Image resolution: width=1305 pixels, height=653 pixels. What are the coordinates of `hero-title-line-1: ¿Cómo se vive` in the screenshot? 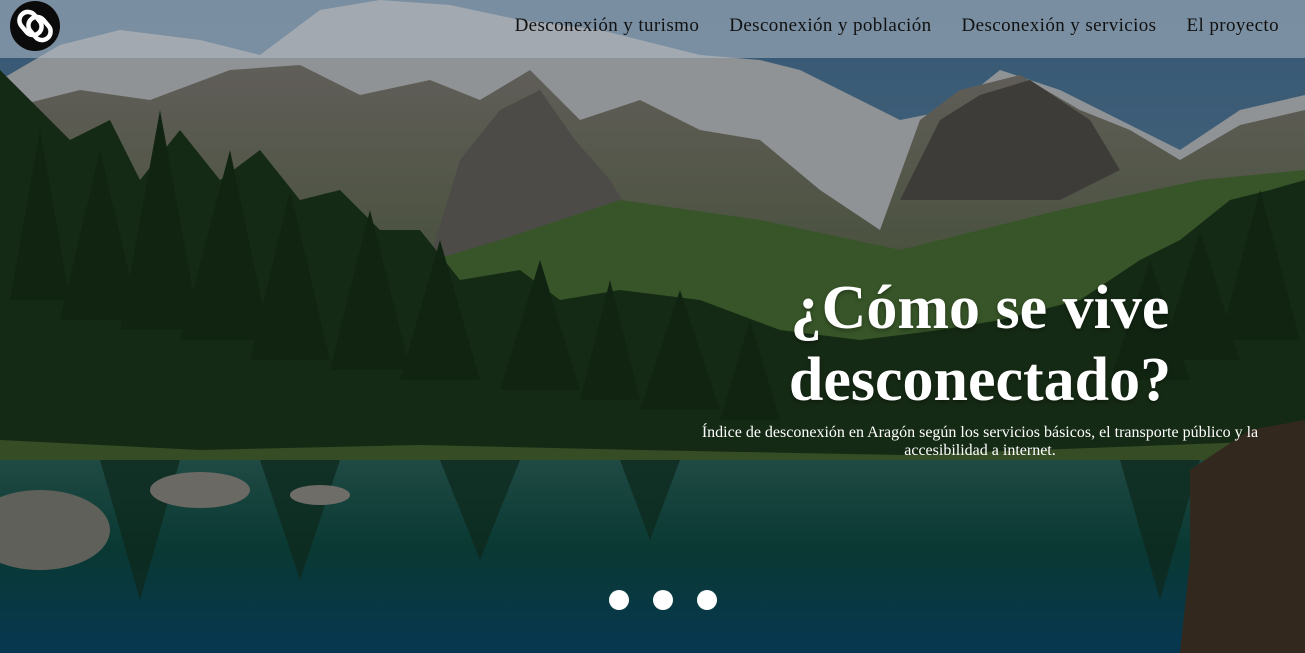 It's located at (980, 308).